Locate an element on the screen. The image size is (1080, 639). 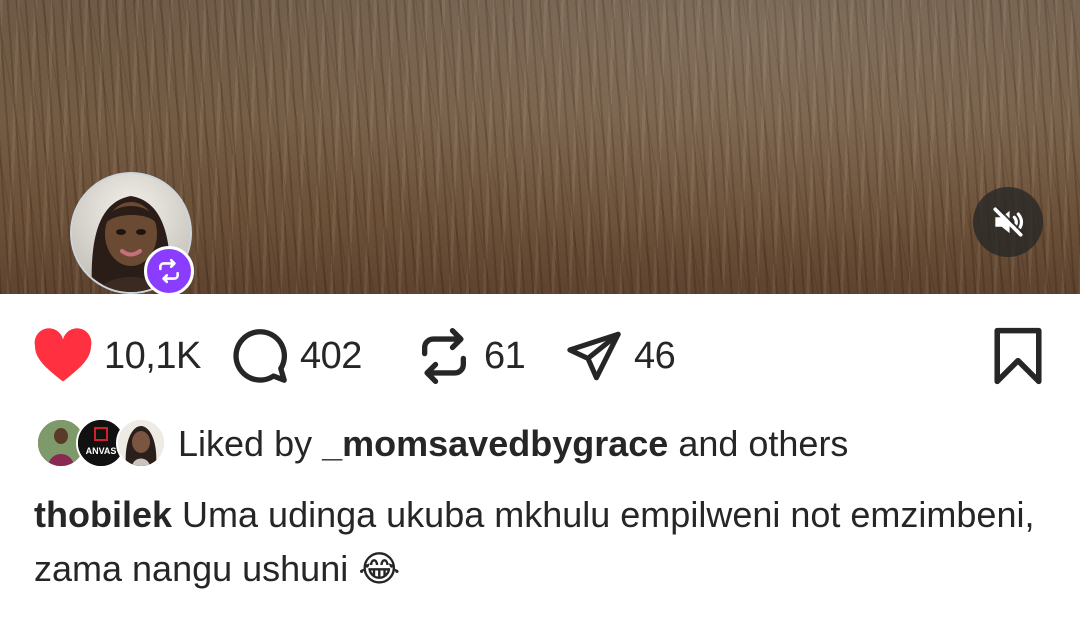
heart-icon is located at coordinates (63, 356).